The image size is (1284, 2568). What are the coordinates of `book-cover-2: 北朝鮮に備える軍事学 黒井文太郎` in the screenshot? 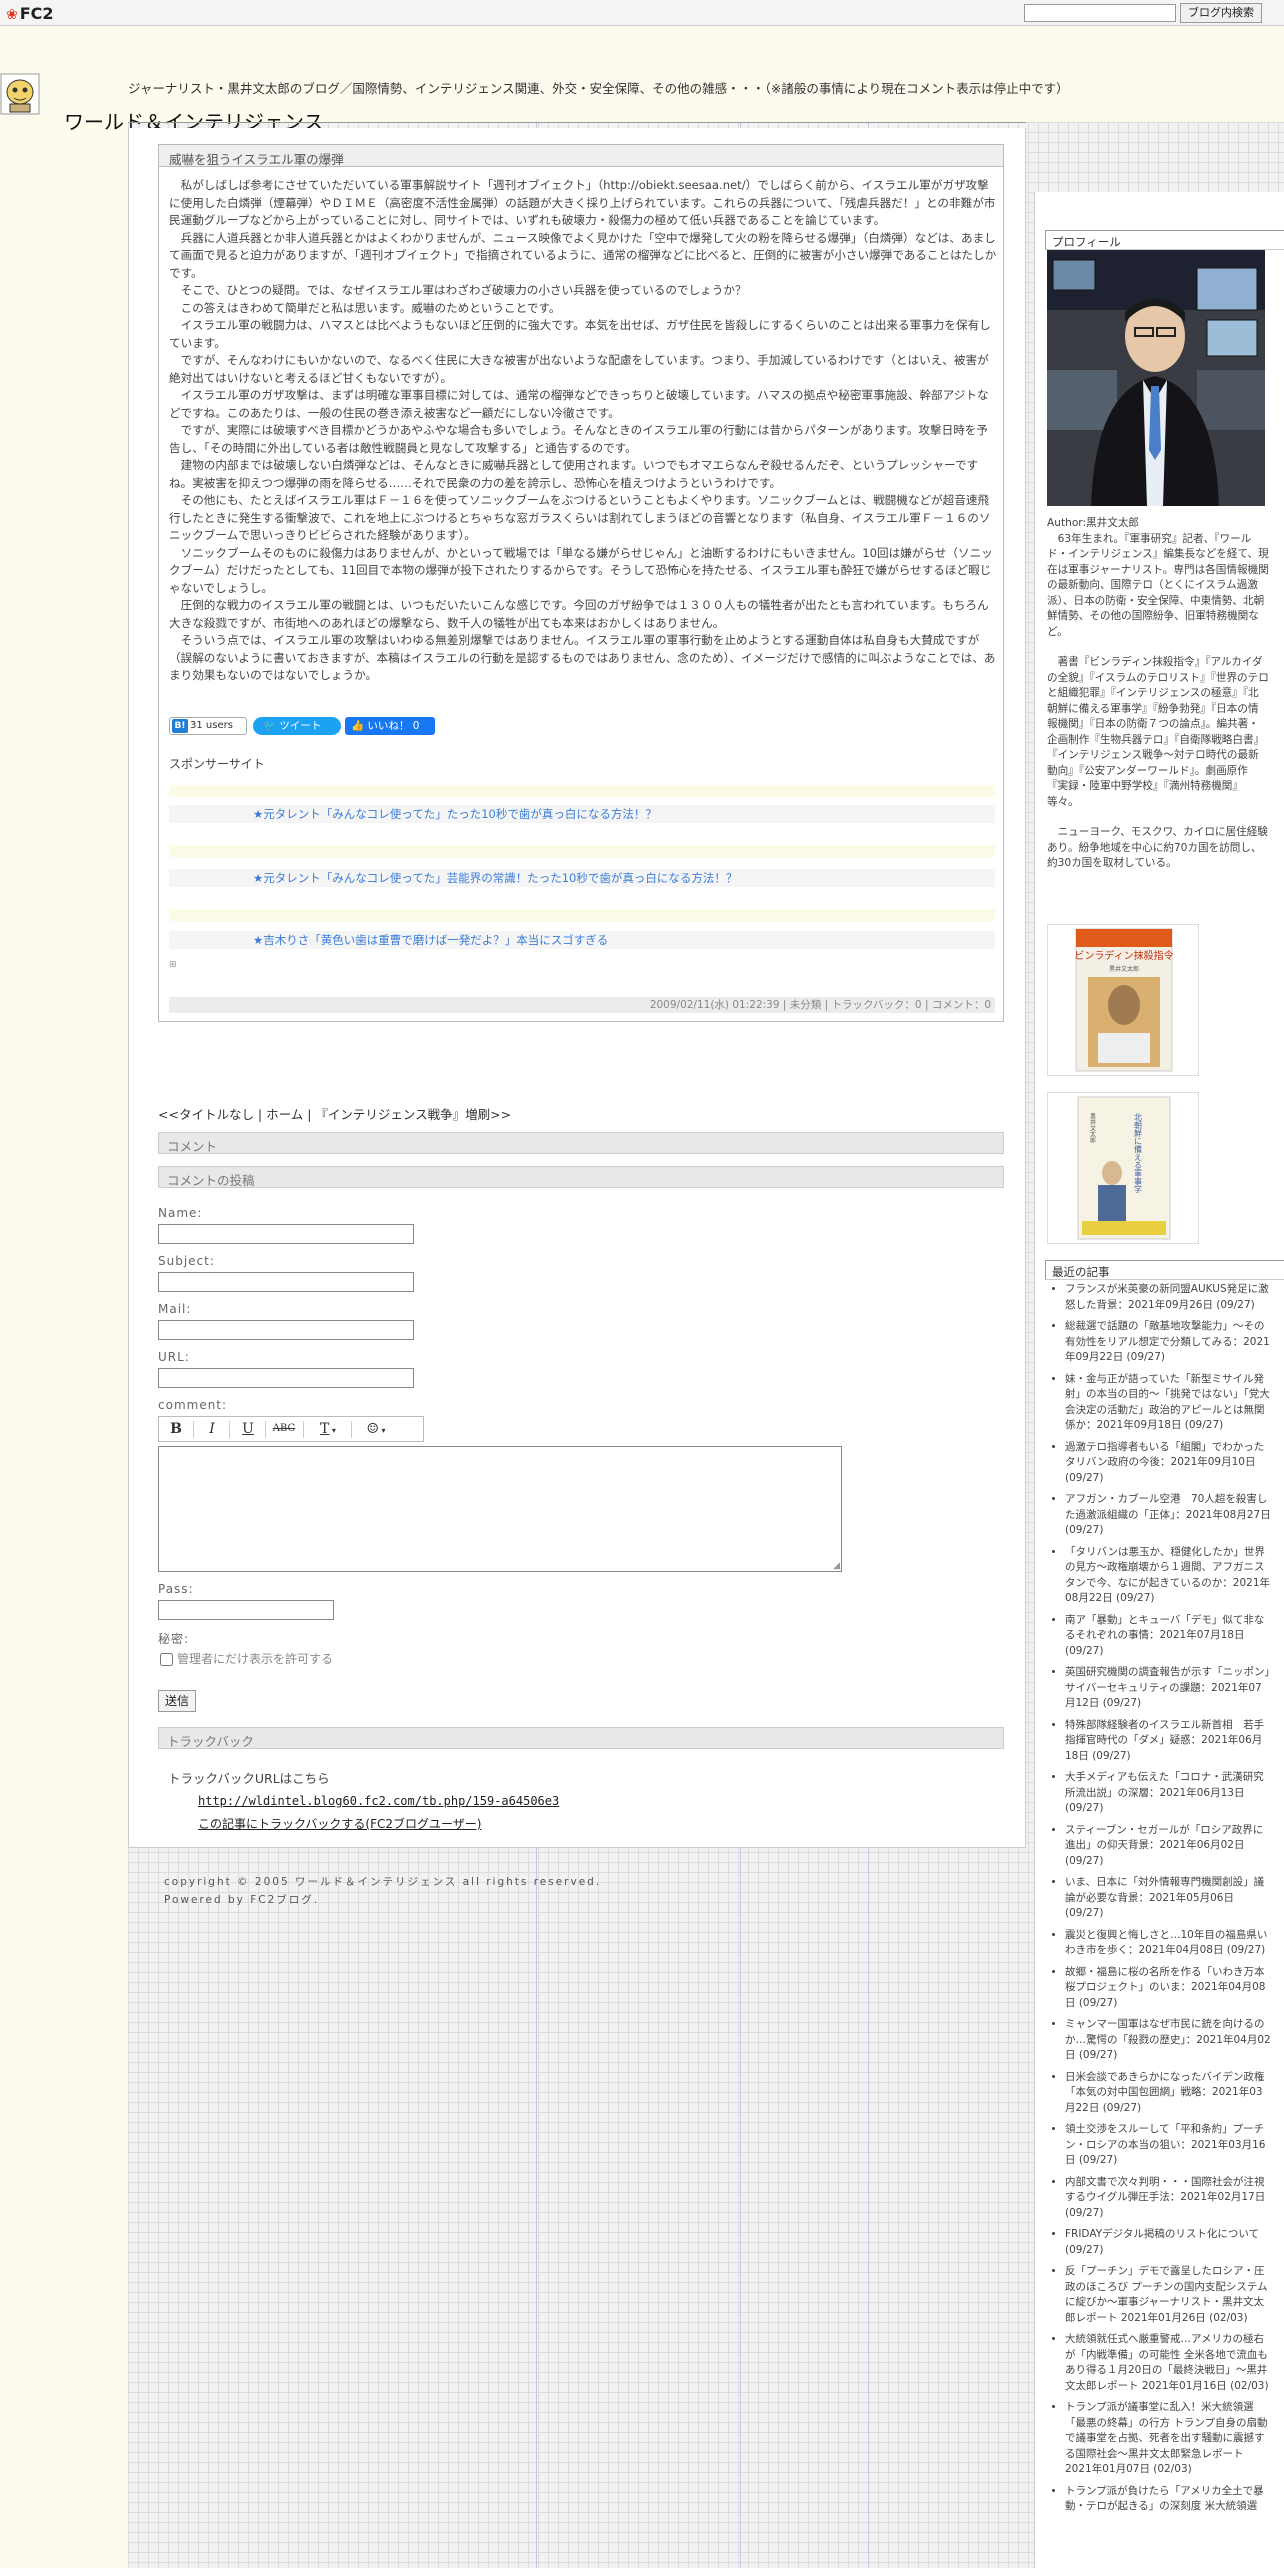 It's located at (1123, 1168).